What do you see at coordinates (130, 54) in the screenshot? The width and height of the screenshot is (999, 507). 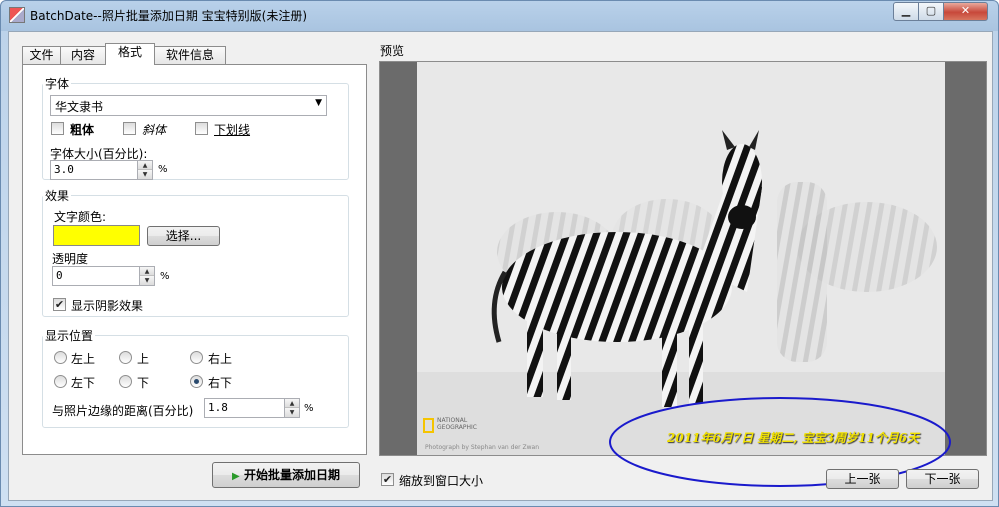 I see `tab-format: 格式` at bounding box center [130, 54].